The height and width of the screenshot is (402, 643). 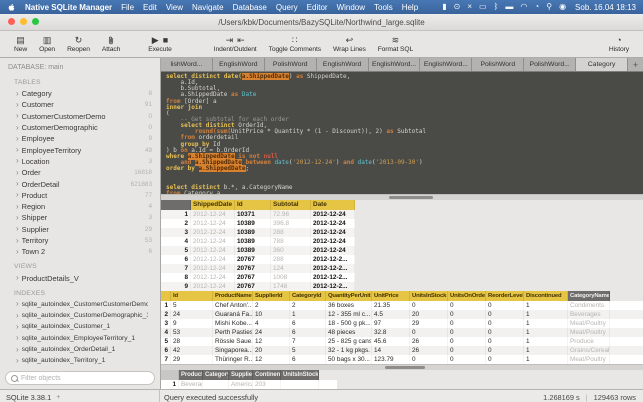 What do you see at coordinates (267, 384) in the screenshot?
I see `cell: 203` at bounding box center [267, 384].